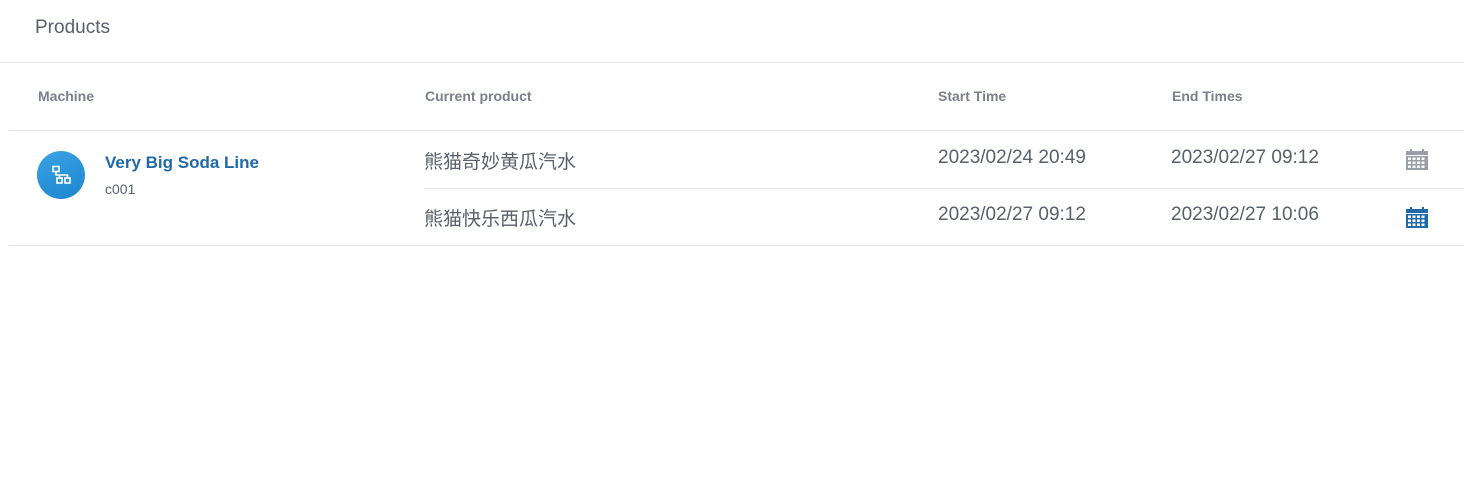 This screenshot has width=1464, height=502. What do you see at coordinates (1012, 157) in the screenshot?
I see `start-time-cell: 2023/02/24 20:49` at bounding box center [1012, 157].